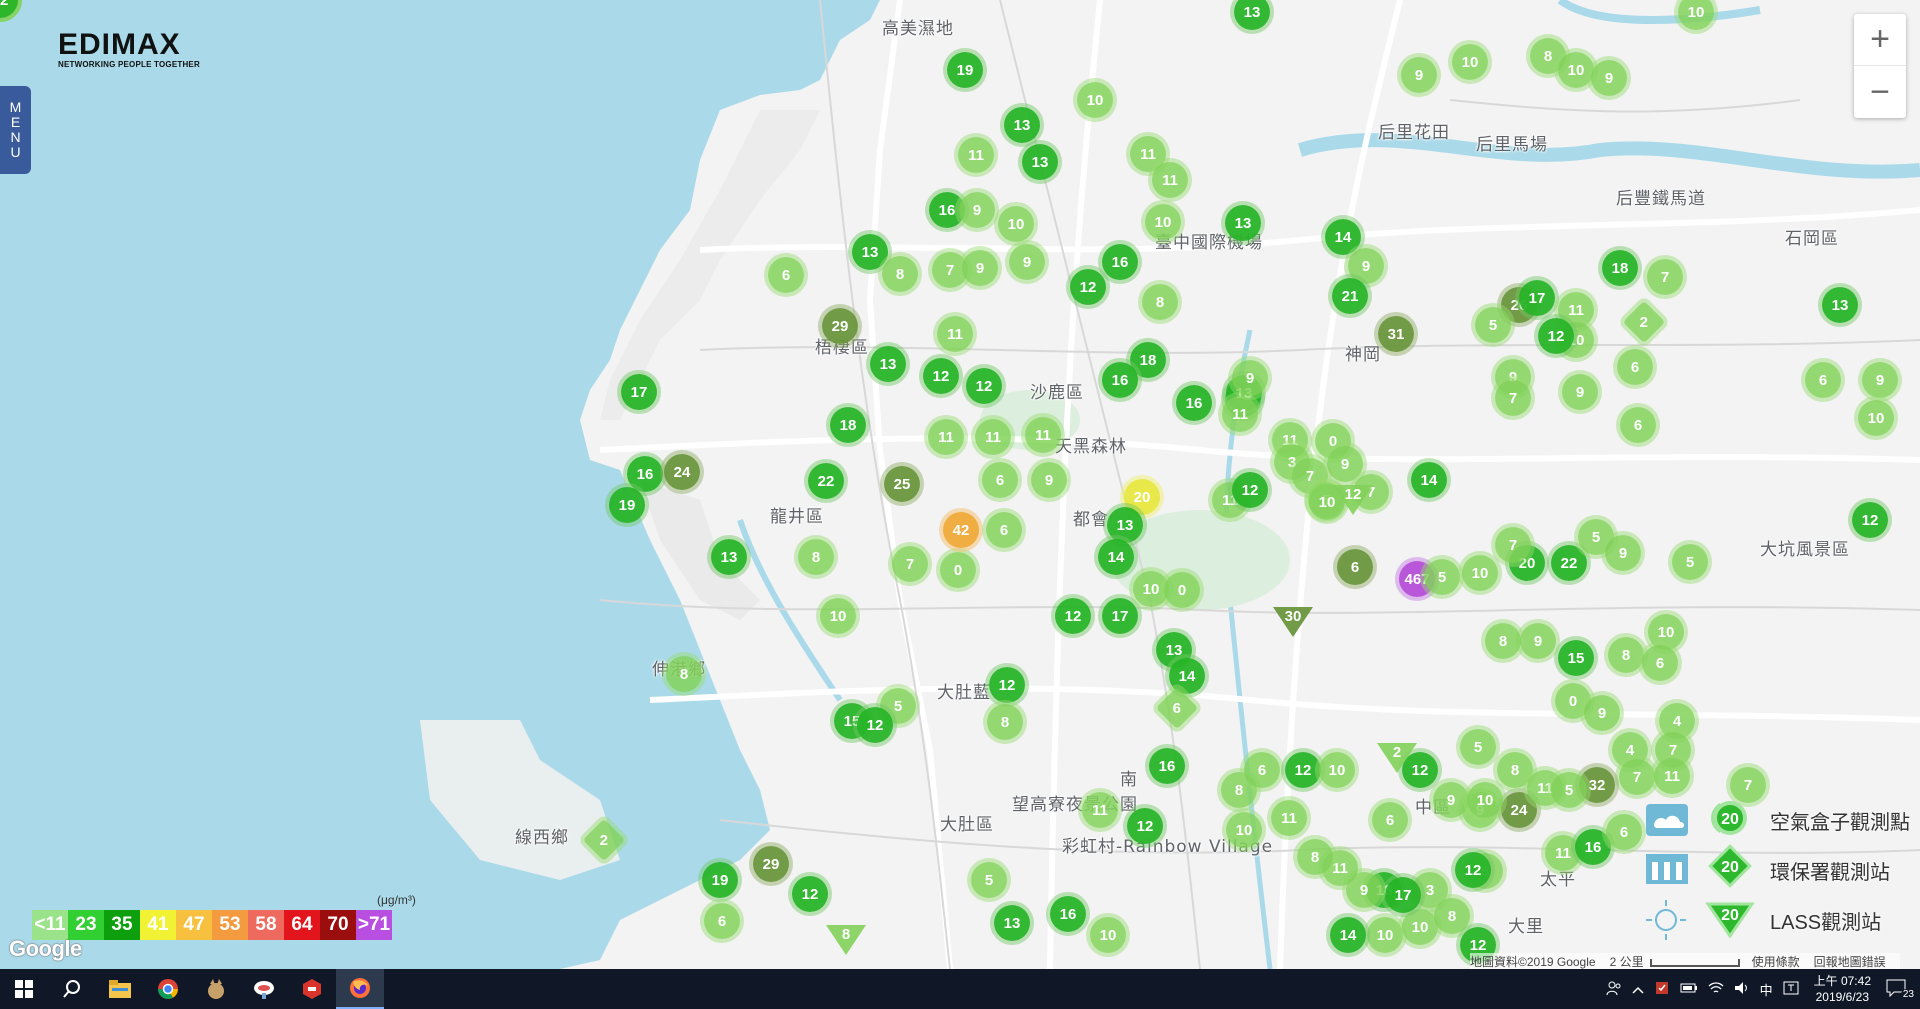  What do you see at coordinates (129, 50) in the screenshot?
I see `edimax-logo: EDIMAX NETWORKING PEOPLE TOGETHER` at bounding box center [129, 50].